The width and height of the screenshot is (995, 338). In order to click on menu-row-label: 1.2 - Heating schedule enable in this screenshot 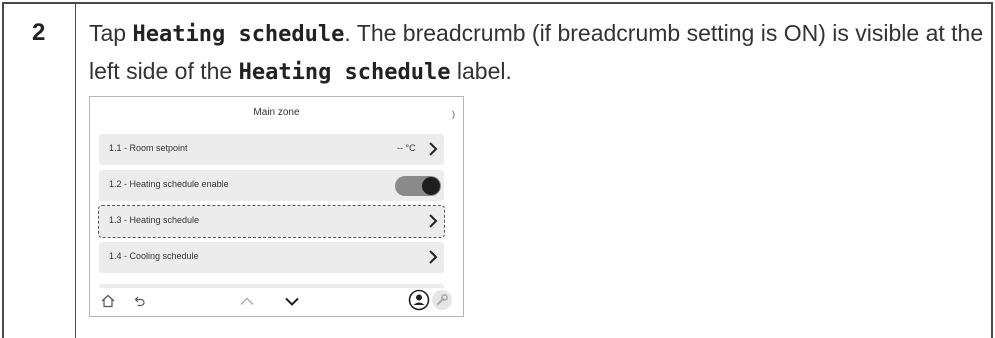, I will do `click(169, 184)`.